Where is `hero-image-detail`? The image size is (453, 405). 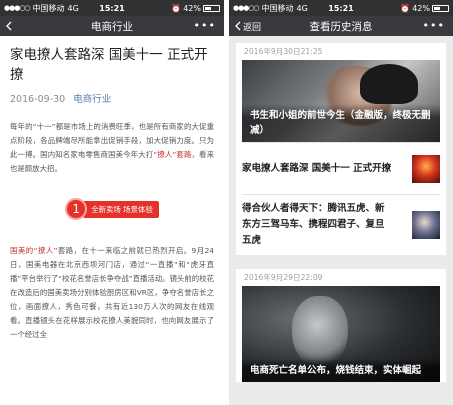
hero-image-detail is located at coordinates (389, 84).